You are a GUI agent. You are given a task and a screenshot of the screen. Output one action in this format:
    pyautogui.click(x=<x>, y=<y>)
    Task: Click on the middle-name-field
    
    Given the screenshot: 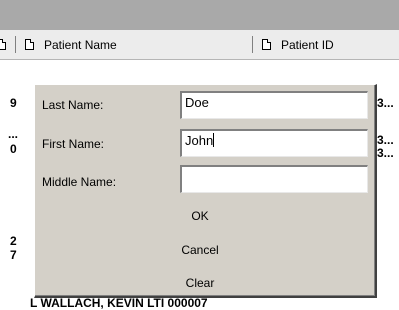 What is the action you would take?
    pyautogui.click(x=274, y=179)
    